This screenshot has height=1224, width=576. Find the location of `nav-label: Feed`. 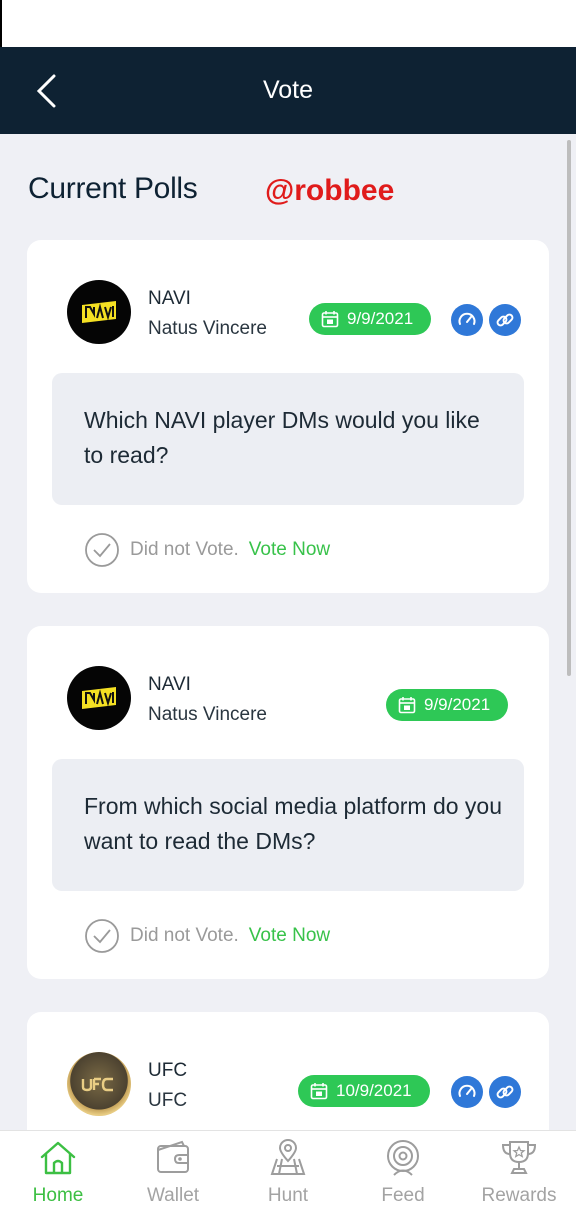

nav-label: Feed is located at coordinates (403, 1195).